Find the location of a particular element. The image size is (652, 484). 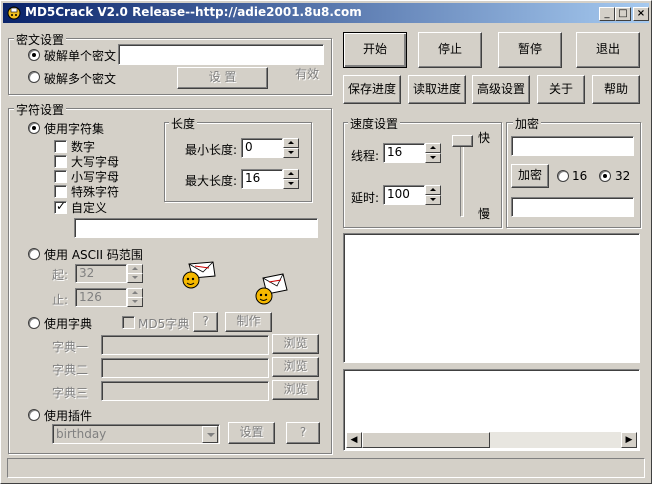

plugin-select: birthday is located at coordinates (136, 434).